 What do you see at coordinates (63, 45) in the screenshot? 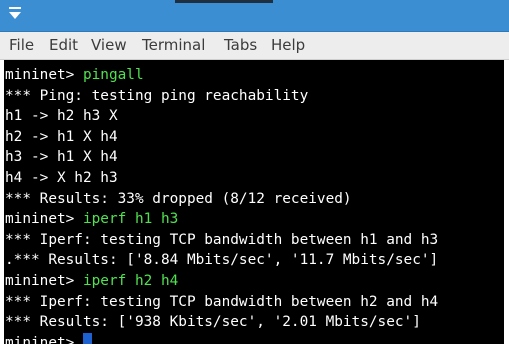
I see `menu-edit: Edit` at bounding box center [63, 45].